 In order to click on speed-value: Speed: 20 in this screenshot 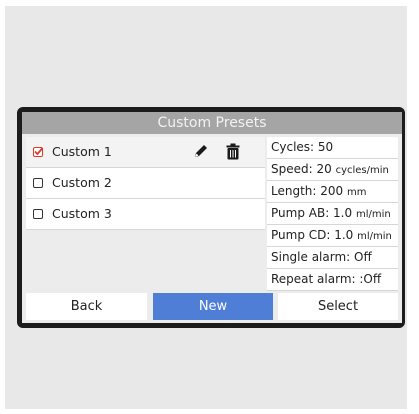, I will do `click(301, 169)`.